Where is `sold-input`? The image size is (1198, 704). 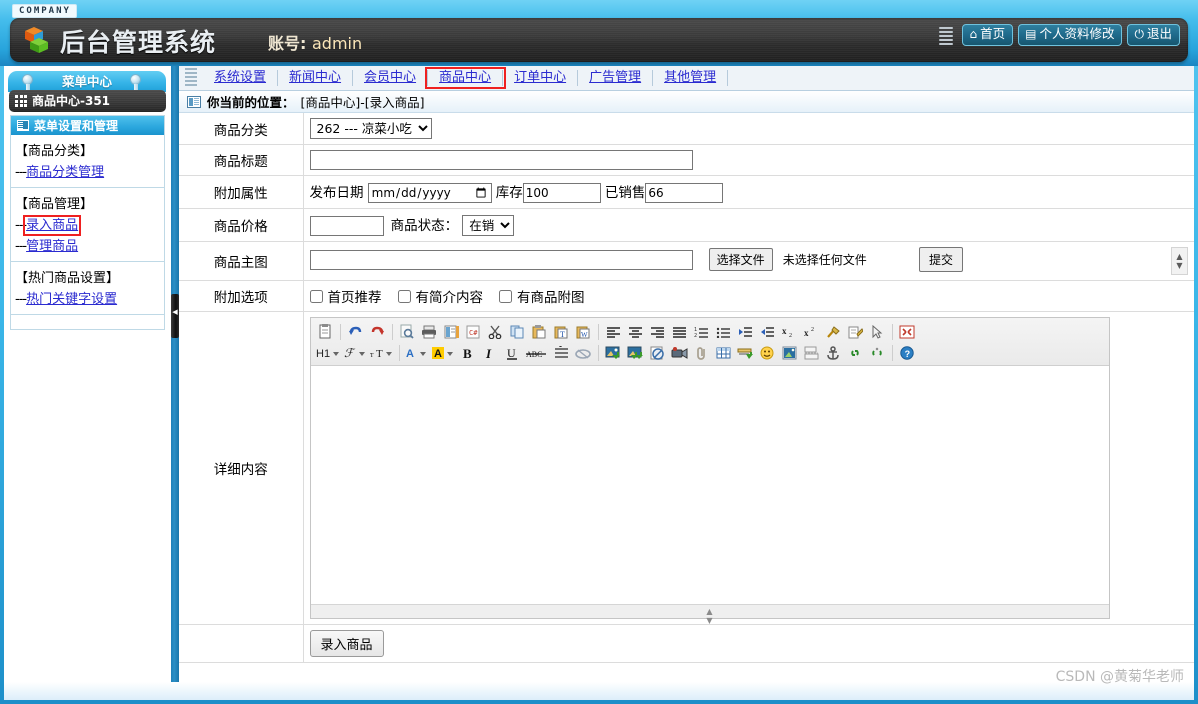
sold-input is located at coordinates (684, 193).